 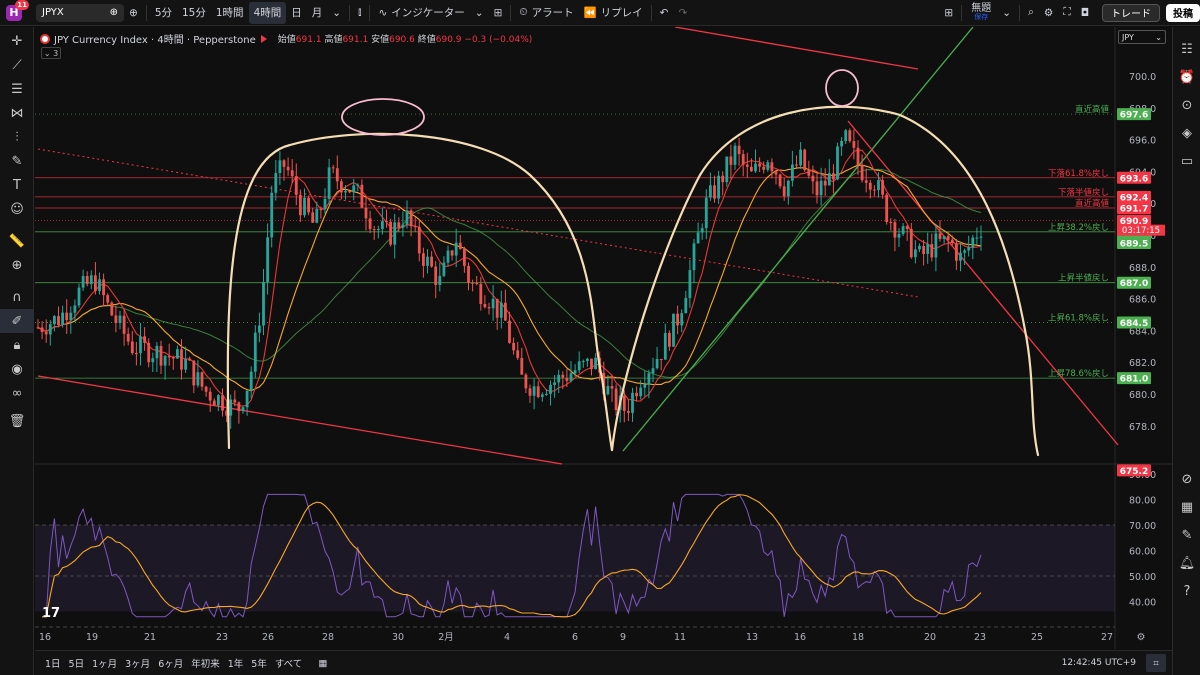 I want to click on magnet-icon: ∩, so click(x=17, y=297).